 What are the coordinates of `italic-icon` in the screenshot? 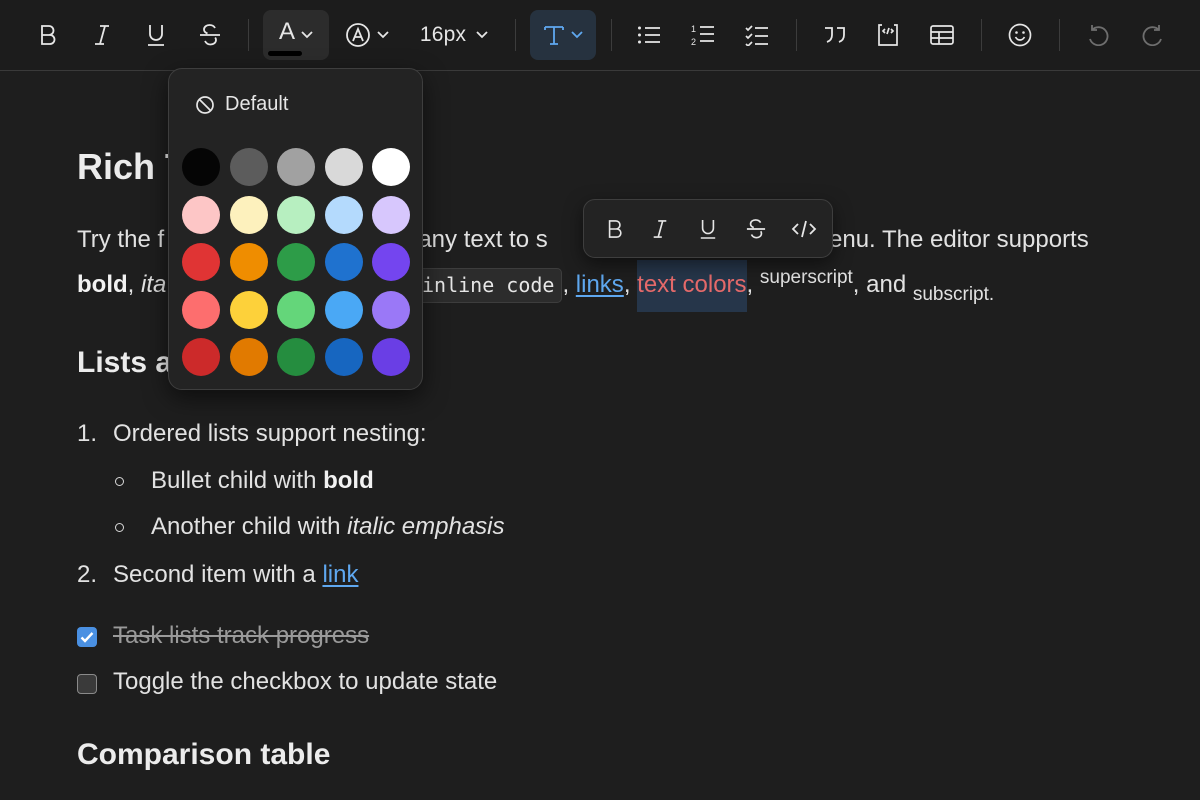 It's located at (660, 229).